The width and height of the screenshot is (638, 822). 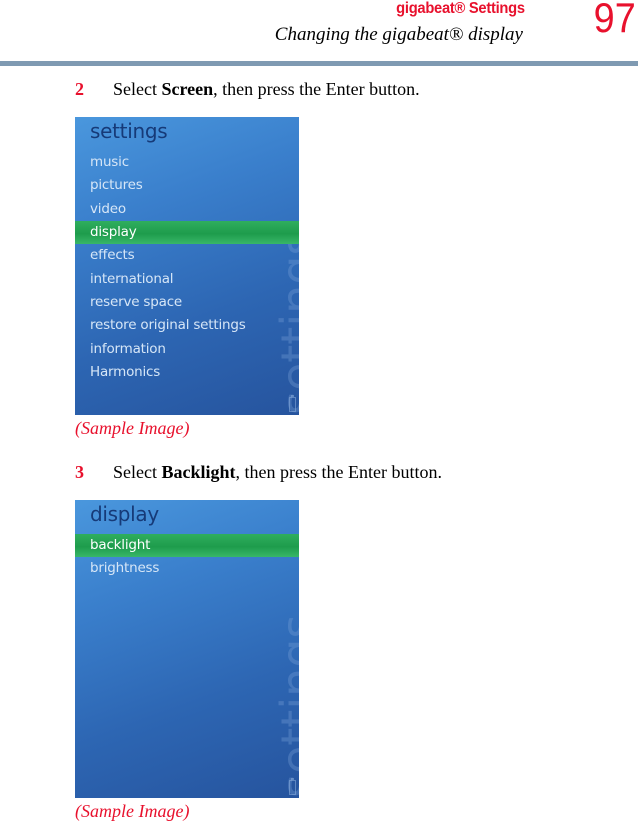 What do you see at coordinates (168, 325) in the screenshot?
I see `menu-item-restore-original-settings: restore original settings` at bounding box center [168, 325].